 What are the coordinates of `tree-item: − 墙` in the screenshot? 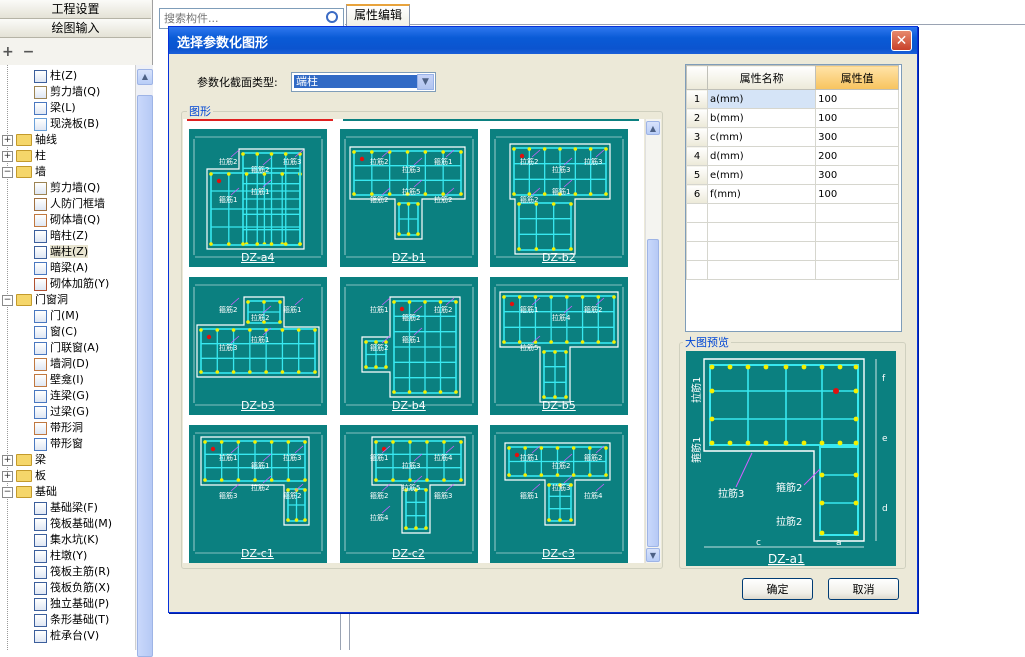 It's located at (24, 172).